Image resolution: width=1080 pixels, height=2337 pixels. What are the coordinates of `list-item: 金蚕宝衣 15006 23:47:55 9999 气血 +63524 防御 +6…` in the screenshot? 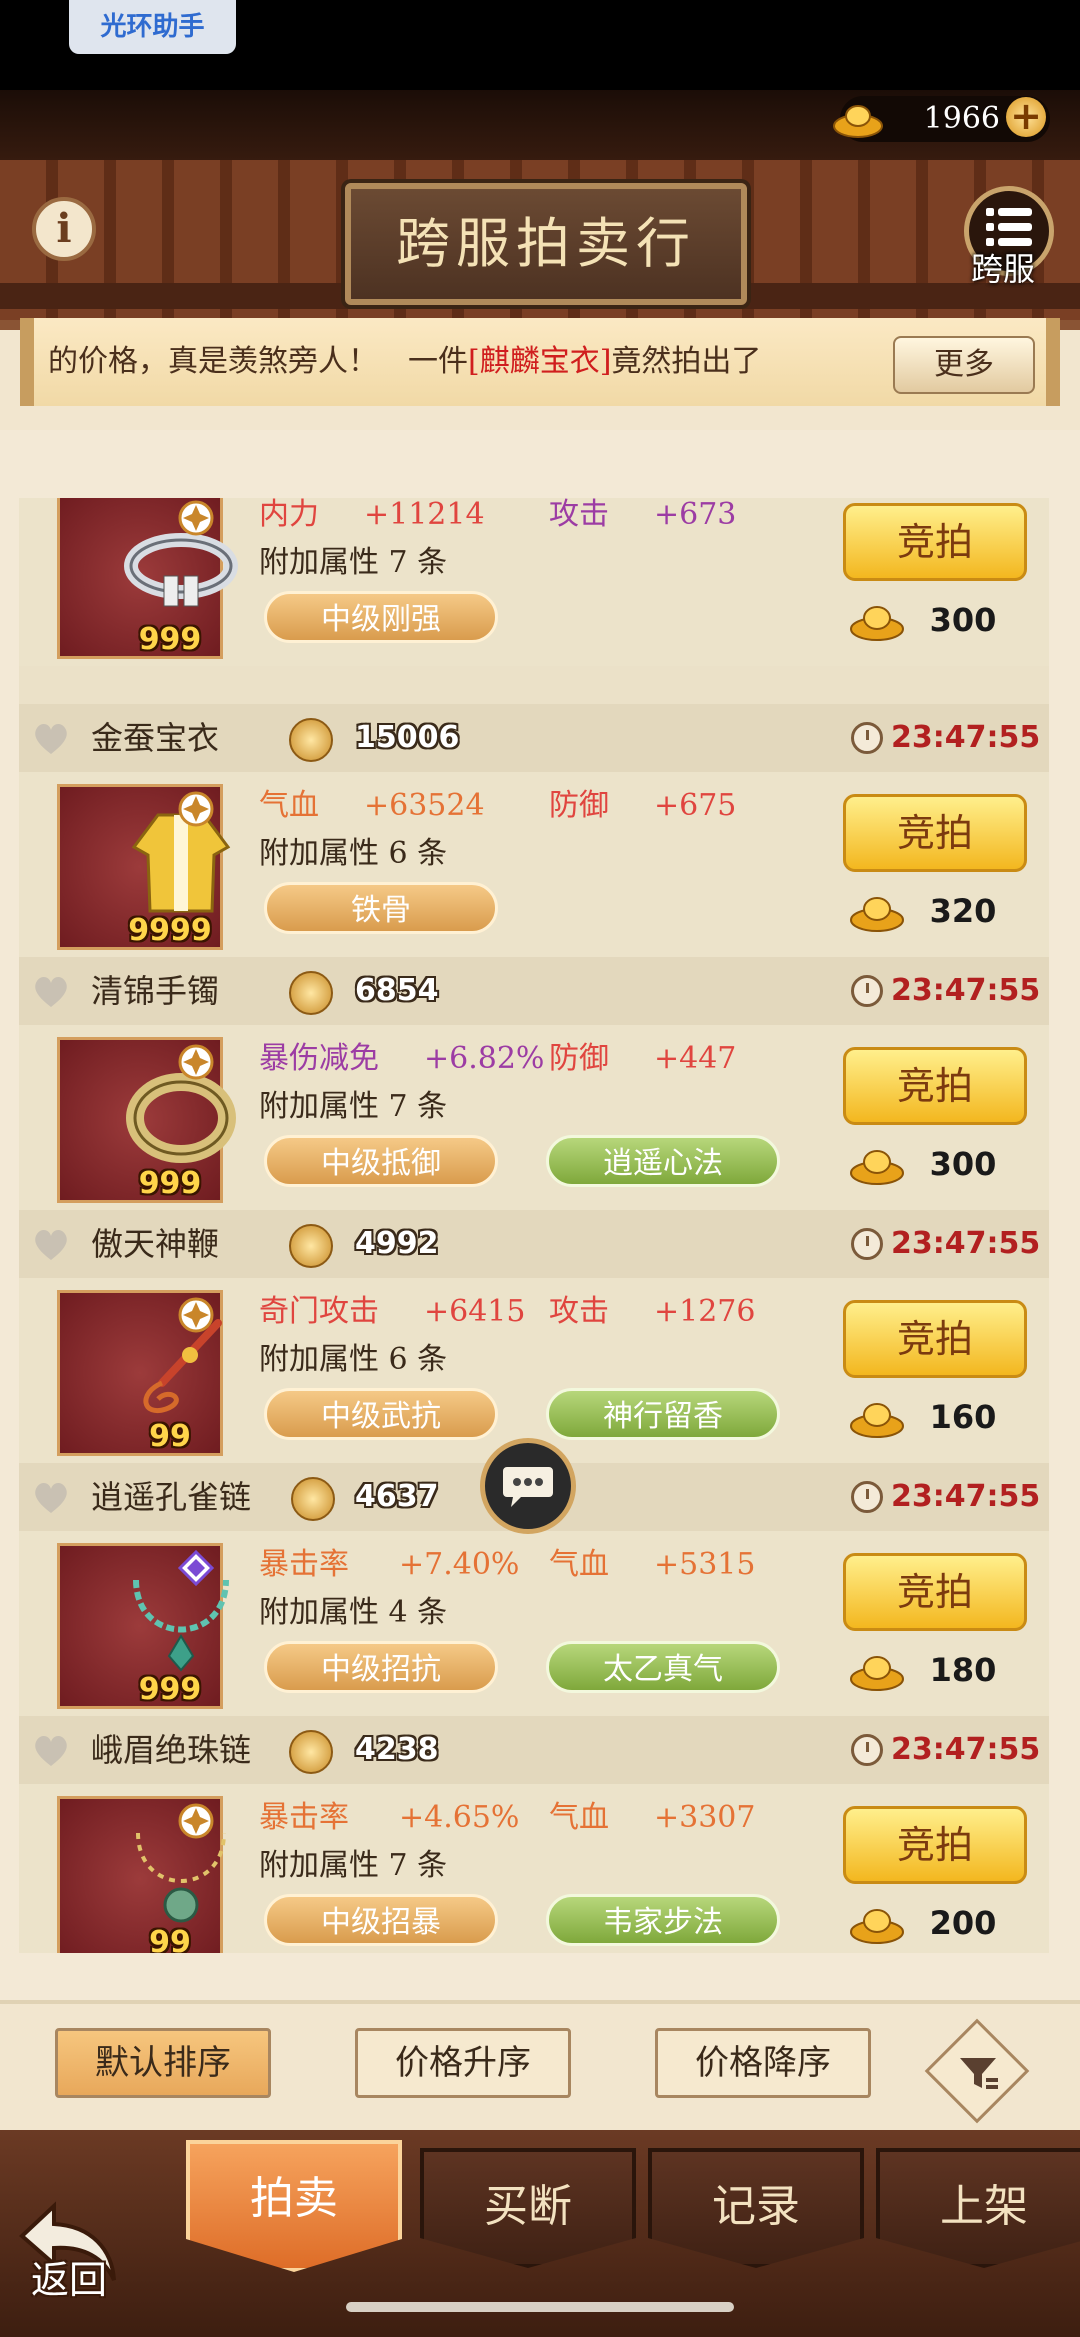 It's located at (534, 830).